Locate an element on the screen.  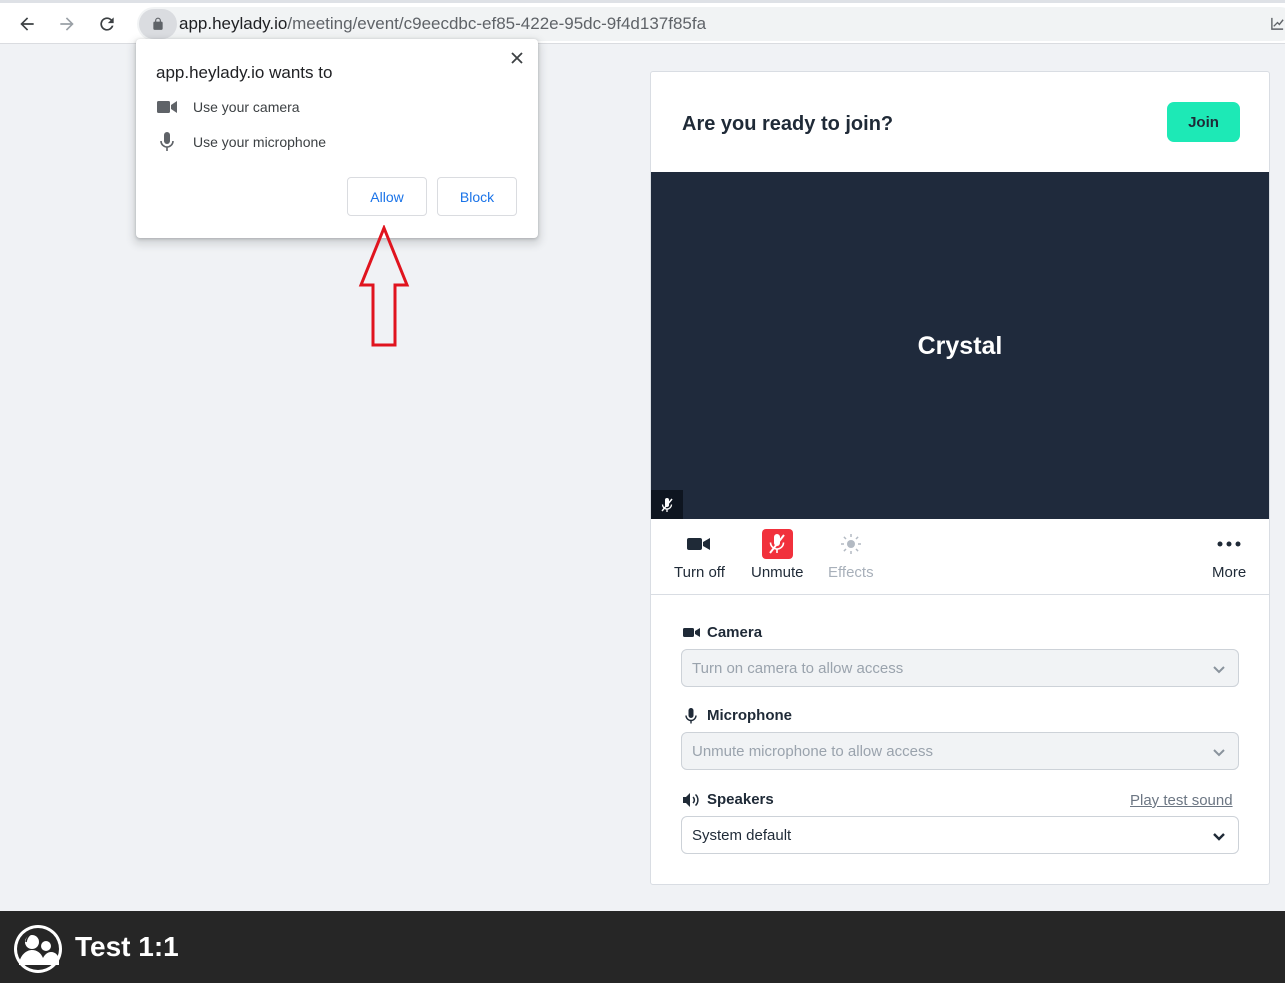
close-icon is located at coordinates (517, 58).